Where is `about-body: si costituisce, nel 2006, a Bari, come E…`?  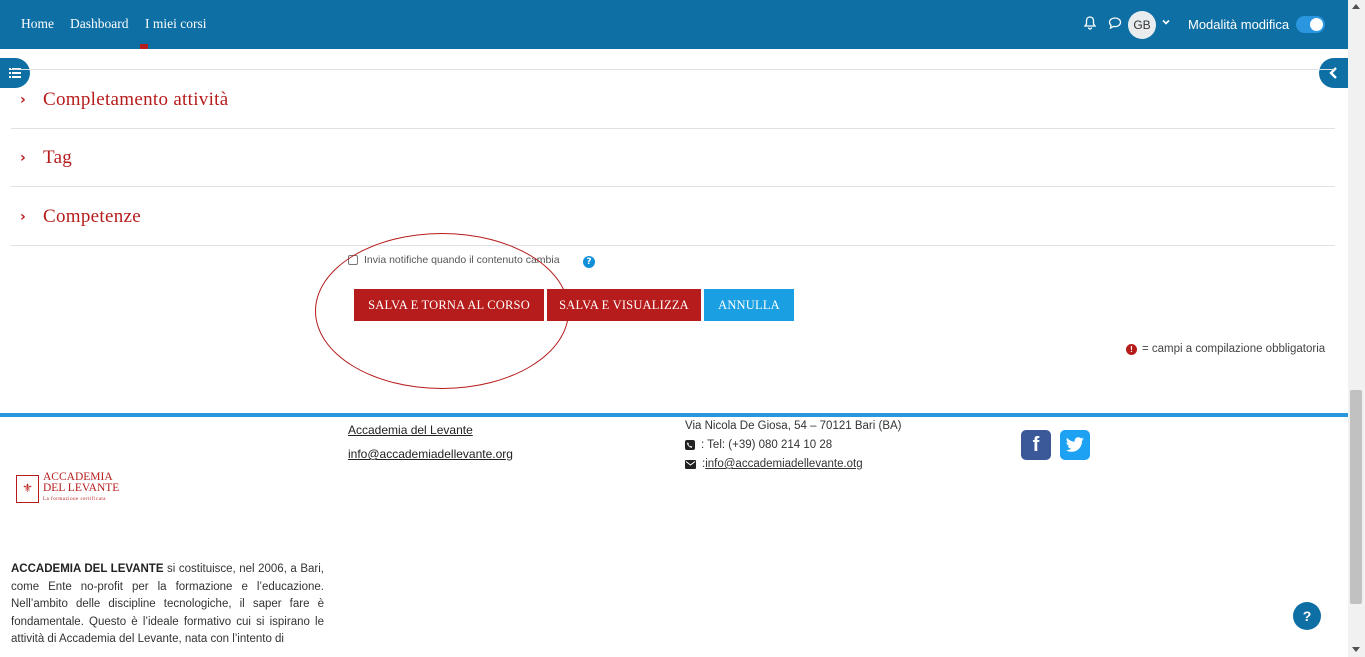
about-body: si costituisce, nel 2006, a Bari, come E… is located at coordinates (167, 604).